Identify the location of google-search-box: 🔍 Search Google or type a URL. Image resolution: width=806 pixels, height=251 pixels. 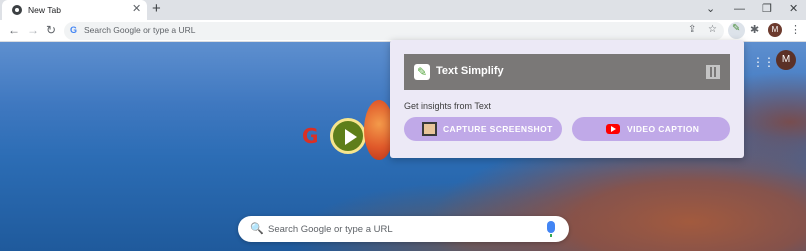
(403, 229).